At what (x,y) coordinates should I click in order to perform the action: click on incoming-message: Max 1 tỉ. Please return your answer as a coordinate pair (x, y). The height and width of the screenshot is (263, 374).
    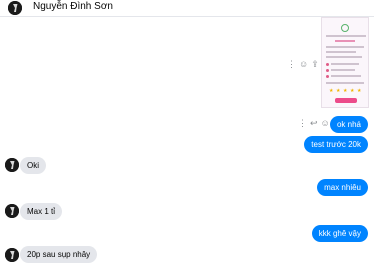
    Looking at the image, I should click on (41, 211).